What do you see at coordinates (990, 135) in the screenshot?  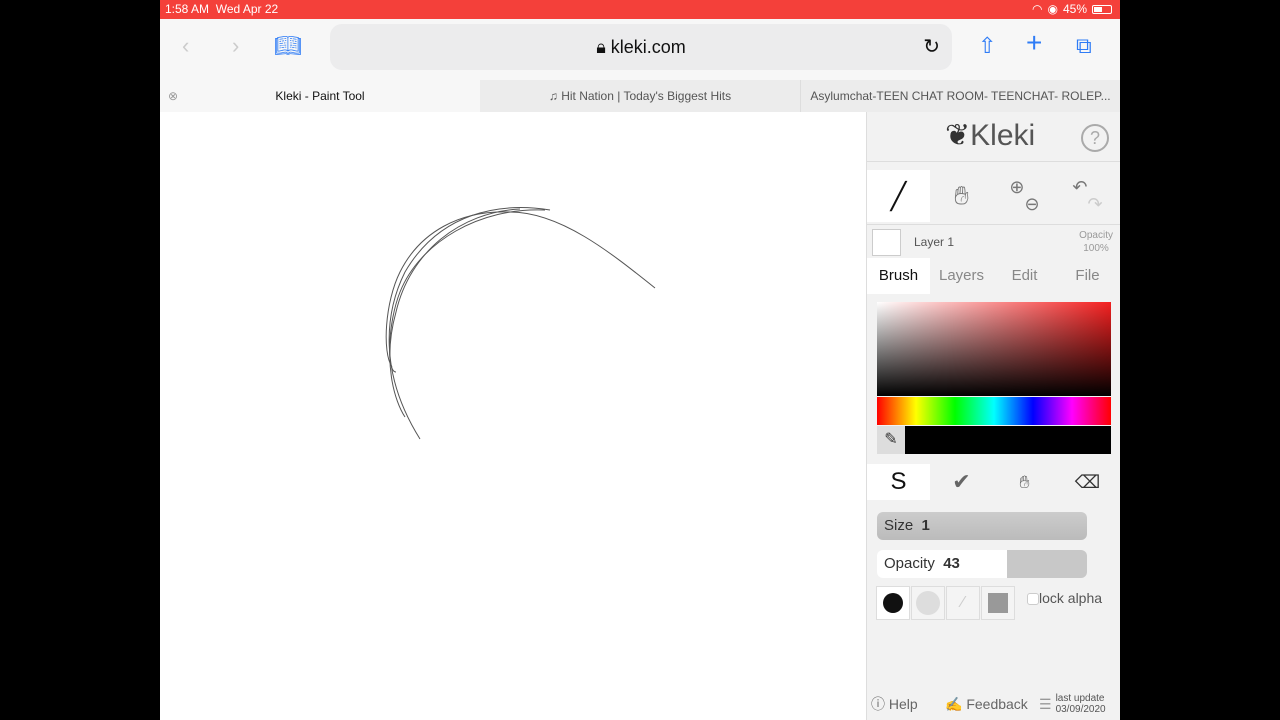 I see `kleki-logo: ❦Kleki` at bounding box center [990, 135].